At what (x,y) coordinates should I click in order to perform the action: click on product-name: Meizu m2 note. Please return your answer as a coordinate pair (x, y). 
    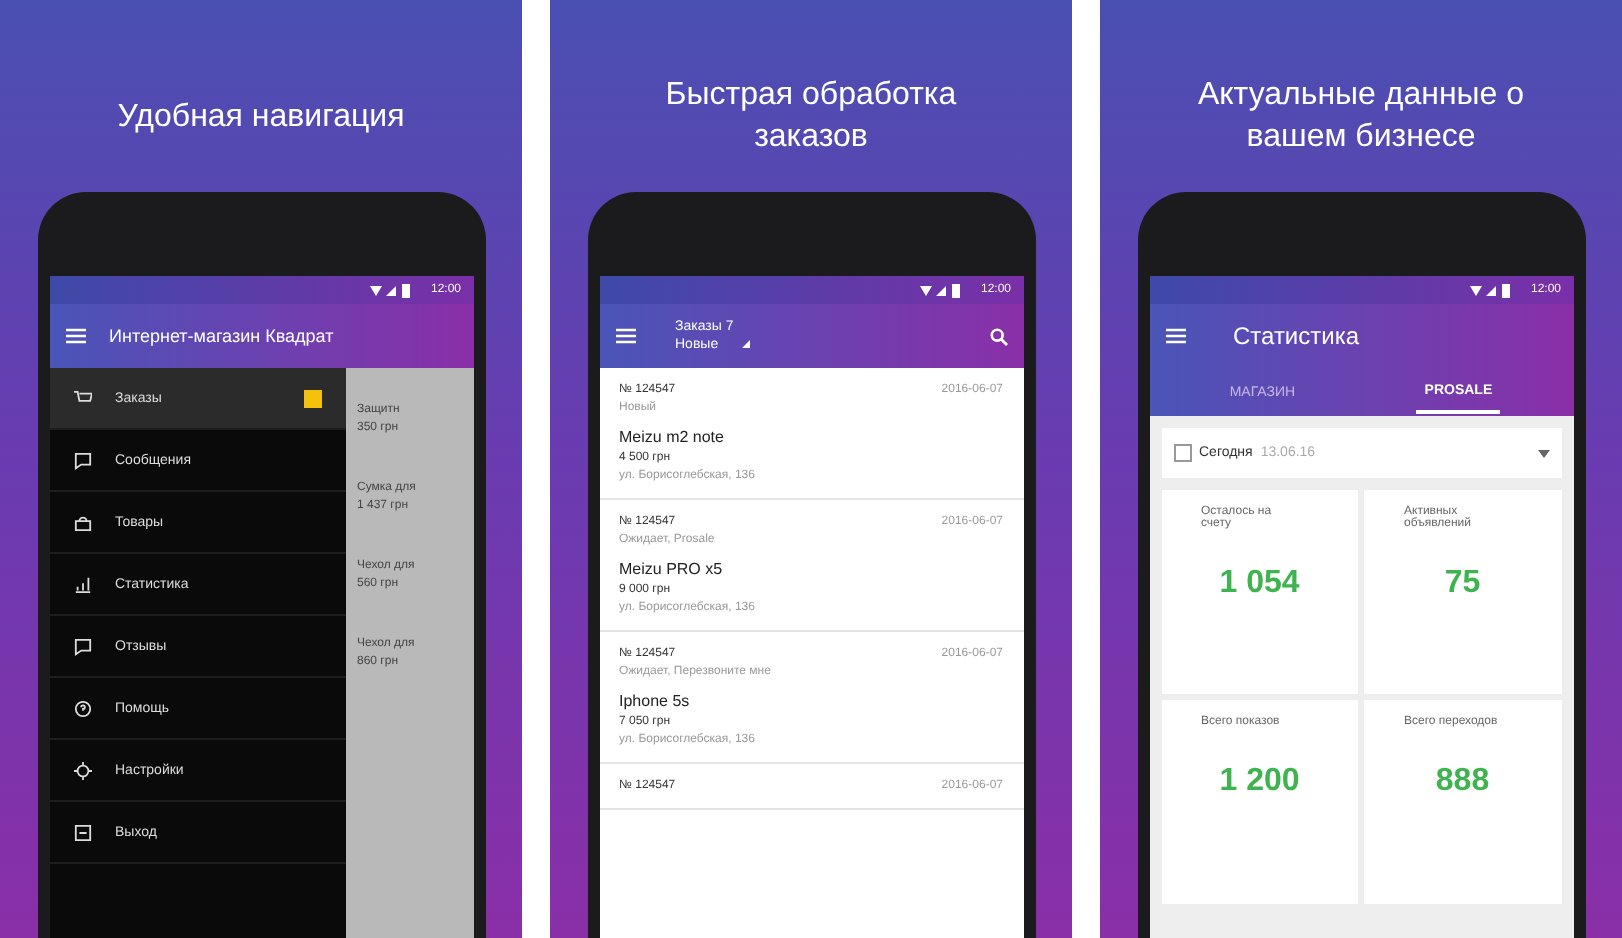
    Looking at the image, I should click on (672, 437).